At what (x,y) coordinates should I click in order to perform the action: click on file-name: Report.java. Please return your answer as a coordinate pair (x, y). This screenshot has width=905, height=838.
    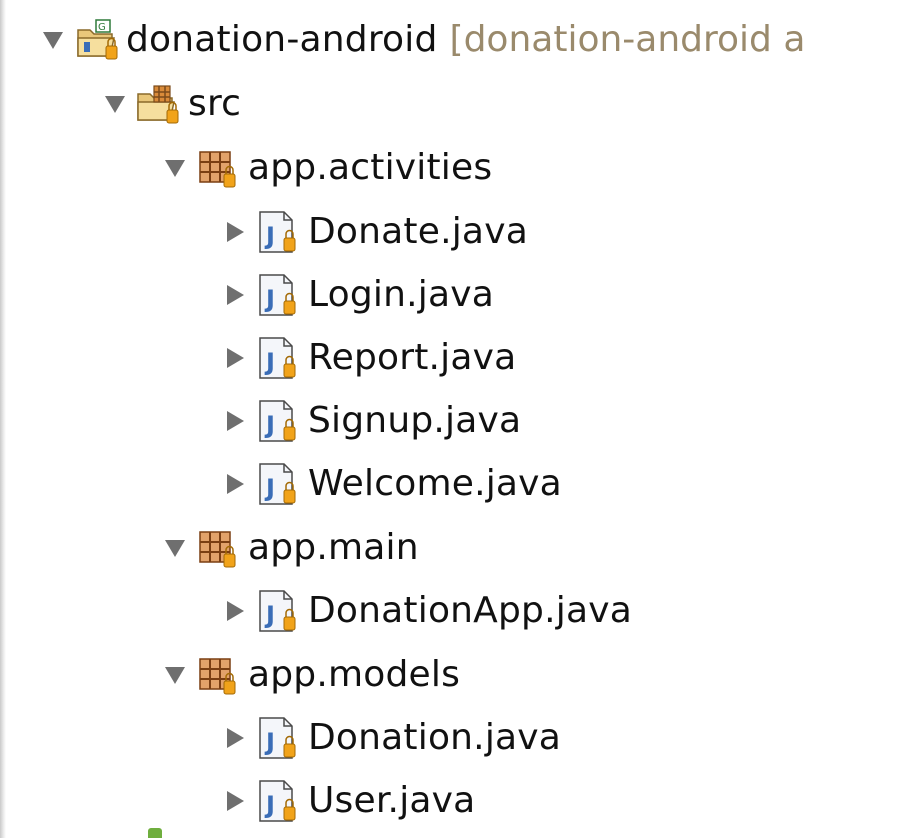
    Looking at the image, I should click on (412, 357).